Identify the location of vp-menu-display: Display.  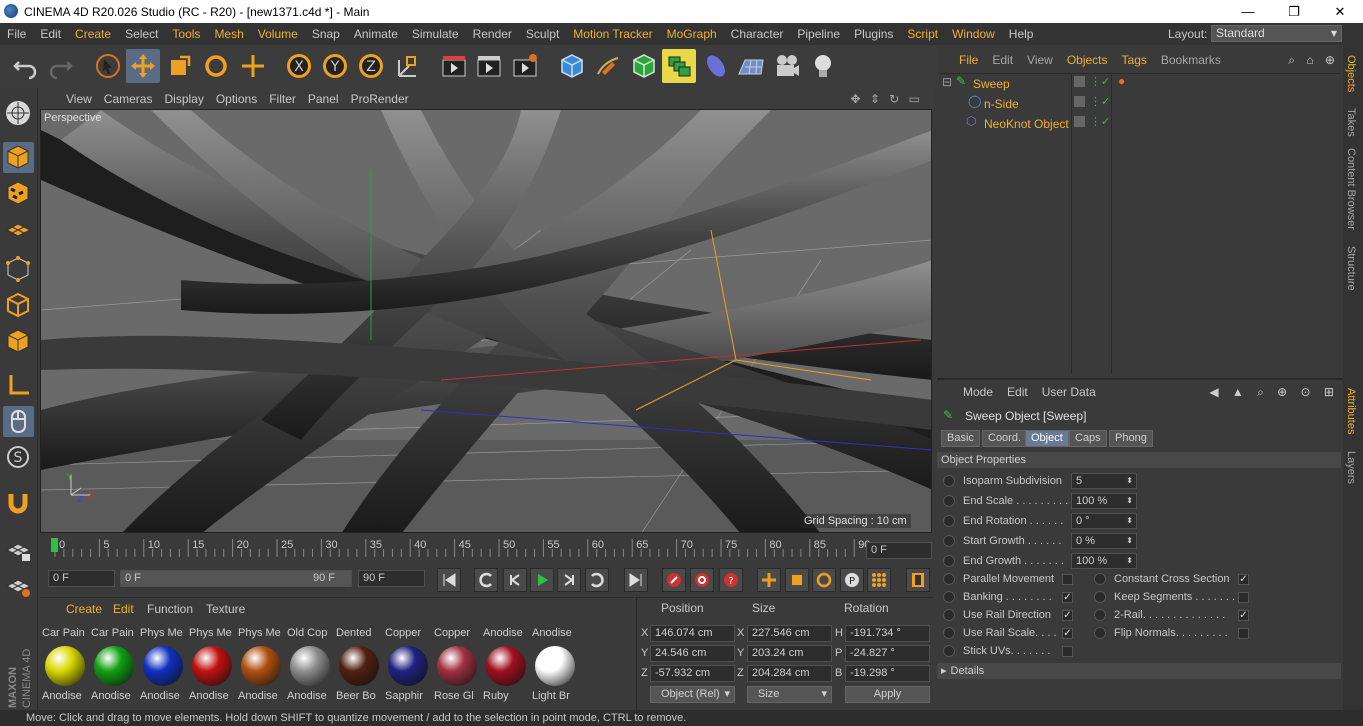
(183, 99).